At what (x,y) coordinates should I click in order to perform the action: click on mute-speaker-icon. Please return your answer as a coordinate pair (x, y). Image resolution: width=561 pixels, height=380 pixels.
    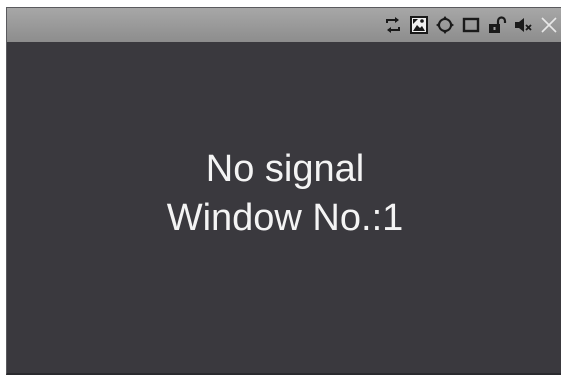
    Looking at the image, I should click on (523, 25).